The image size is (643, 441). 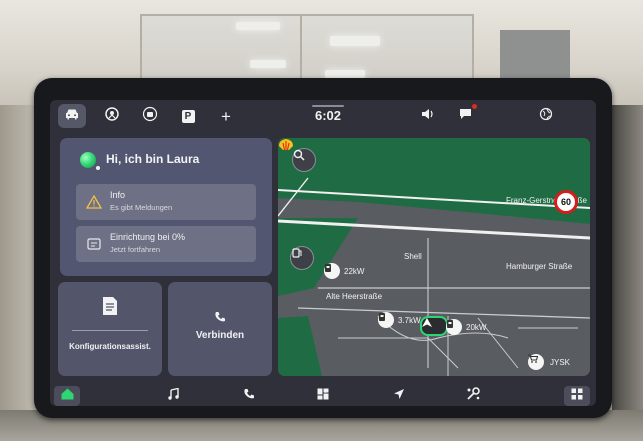 I want to click on charger-22kw-label: 22kW, so click(x=354, y=271).